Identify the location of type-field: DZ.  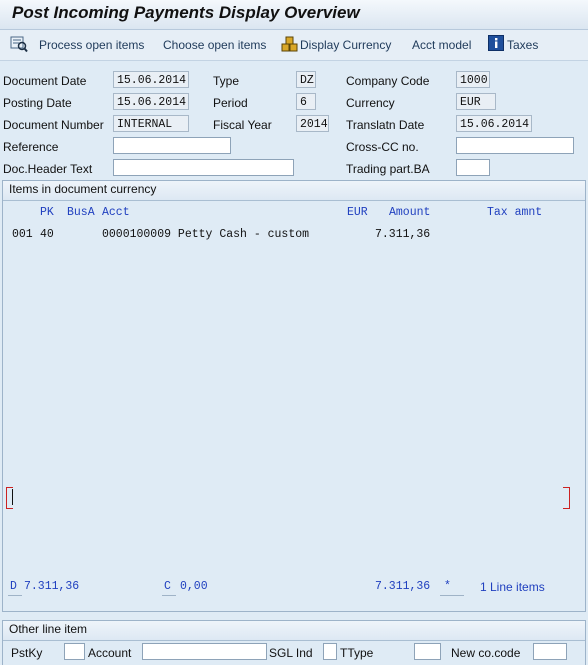
(306, 79).